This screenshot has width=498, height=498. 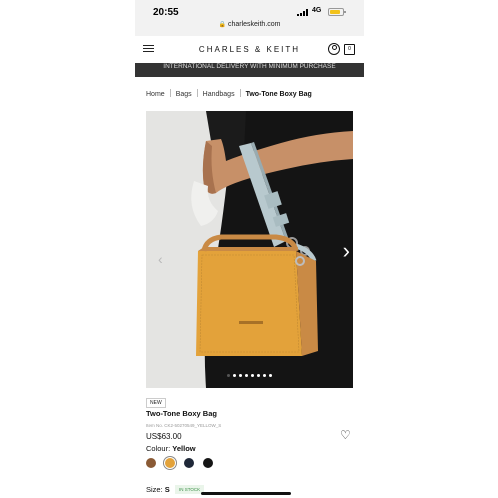 I want to click on swatch-black, so click(x=208, y=463).